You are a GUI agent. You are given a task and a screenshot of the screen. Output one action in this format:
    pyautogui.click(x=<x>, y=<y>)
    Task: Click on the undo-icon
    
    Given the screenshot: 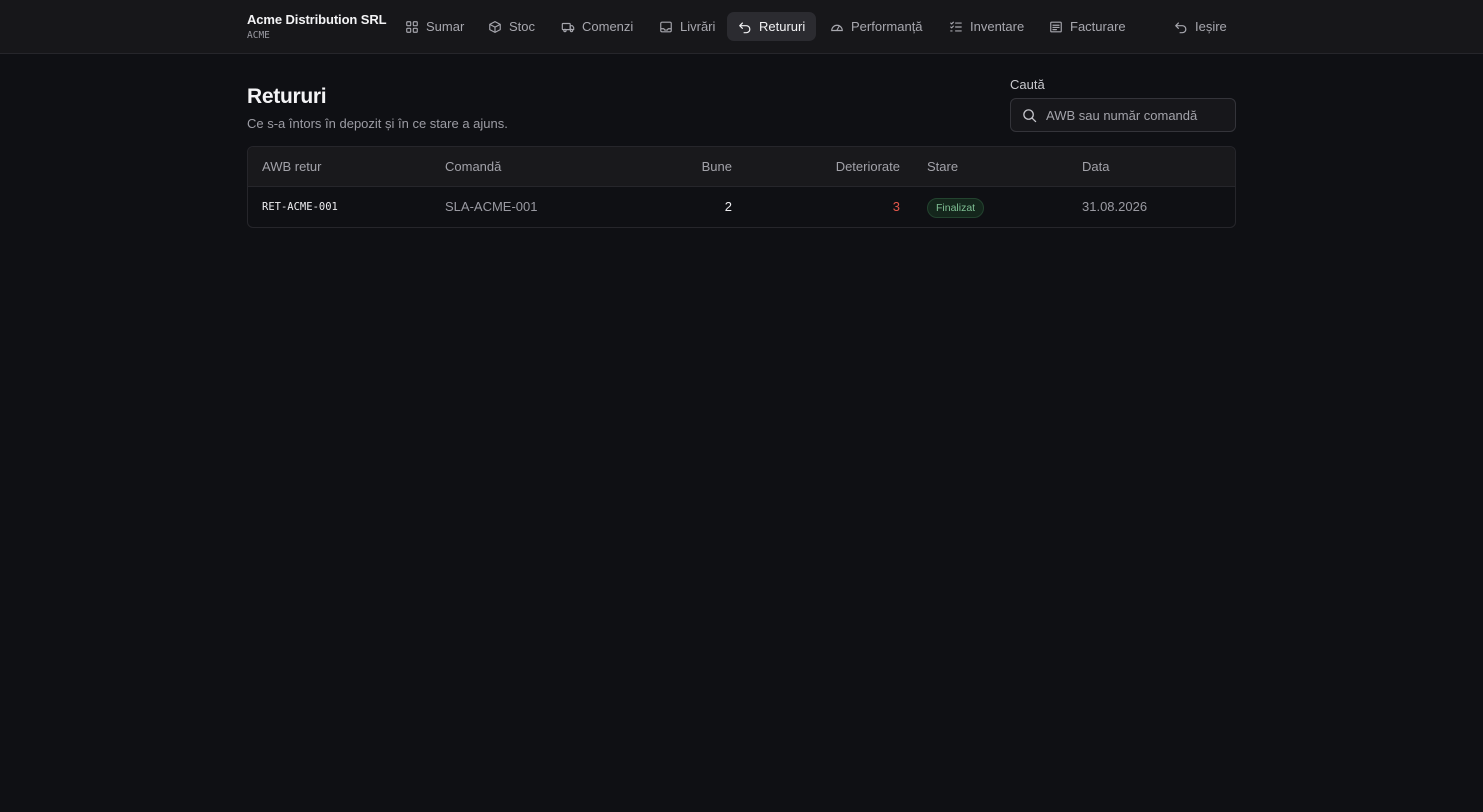 What is the action you would take?
    pyautogui.click(x=745, y=27)
    